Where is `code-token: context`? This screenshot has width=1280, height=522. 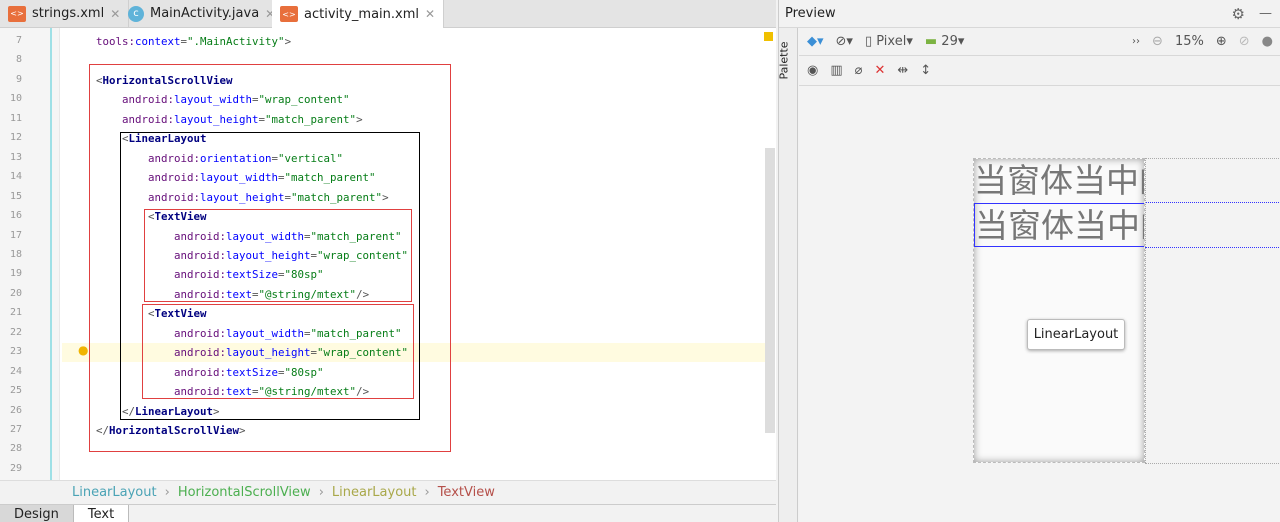
code-token: context is located at coordinates (158, 41).